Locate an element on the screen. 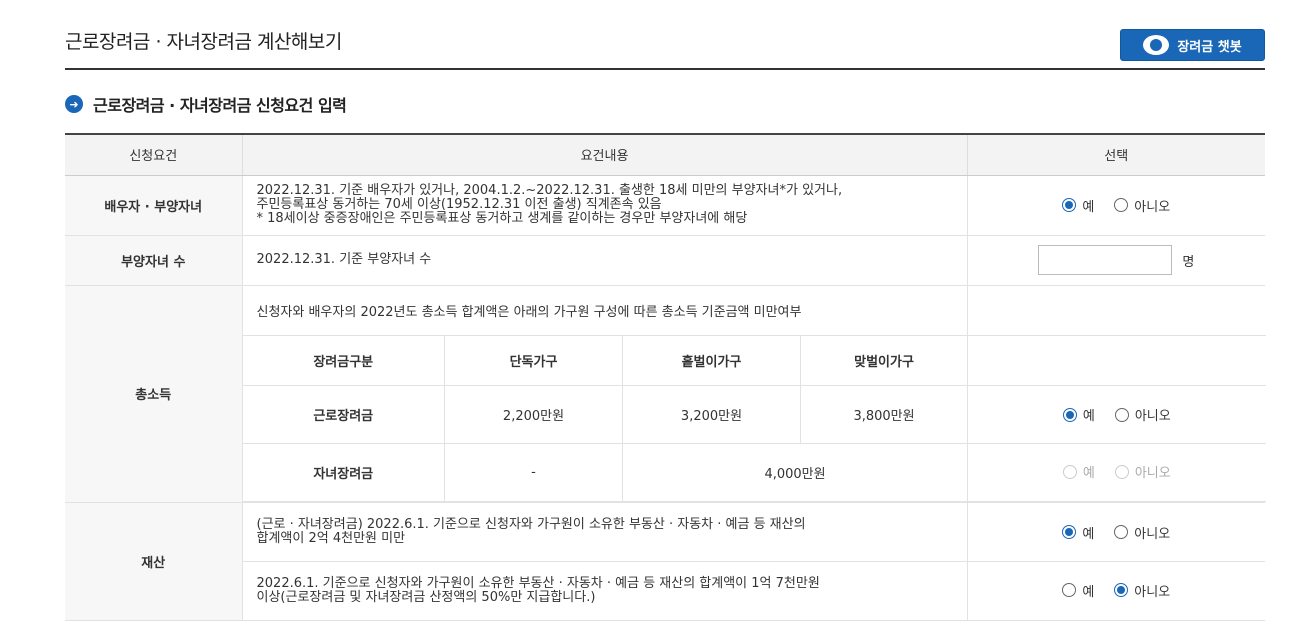 The image size is (1301, 624). select-spouse: 예 아니오 is located at coordinates (1116, 205).